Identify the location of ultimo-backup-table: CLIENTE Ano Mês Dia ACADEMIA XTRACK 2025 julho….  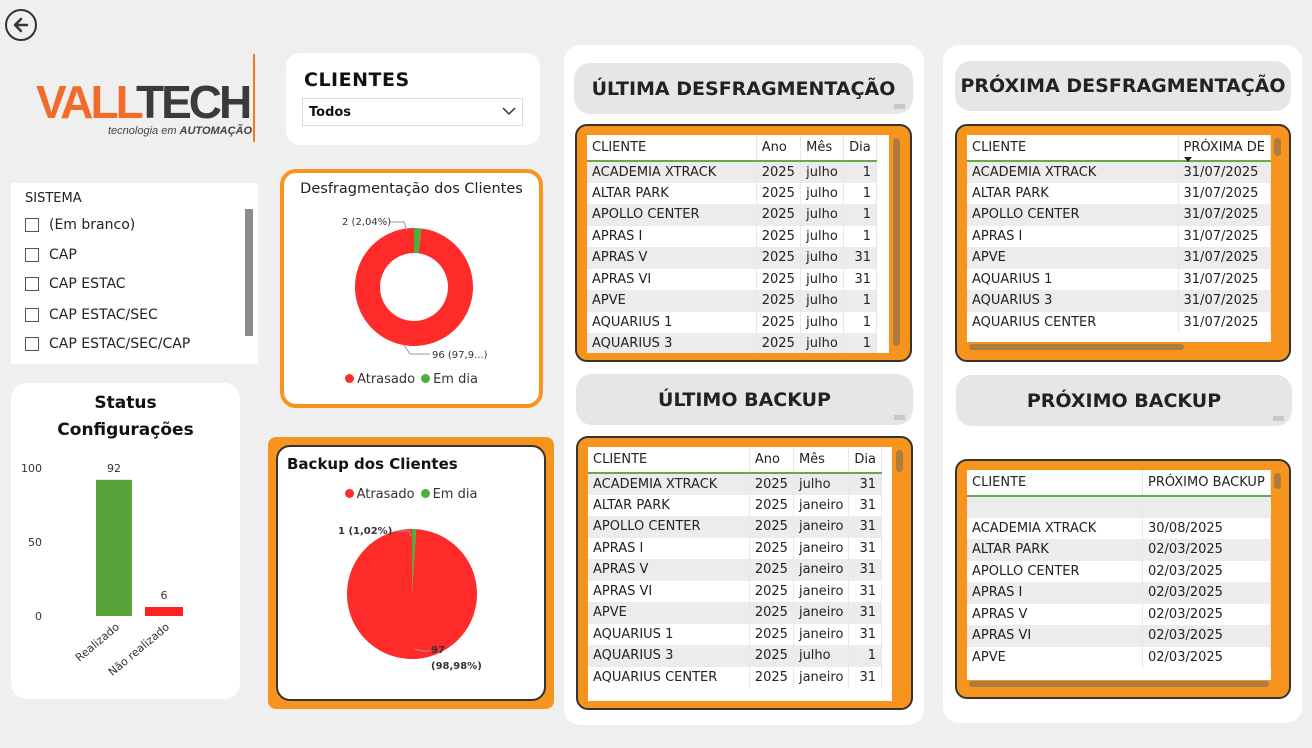
(740, 574).